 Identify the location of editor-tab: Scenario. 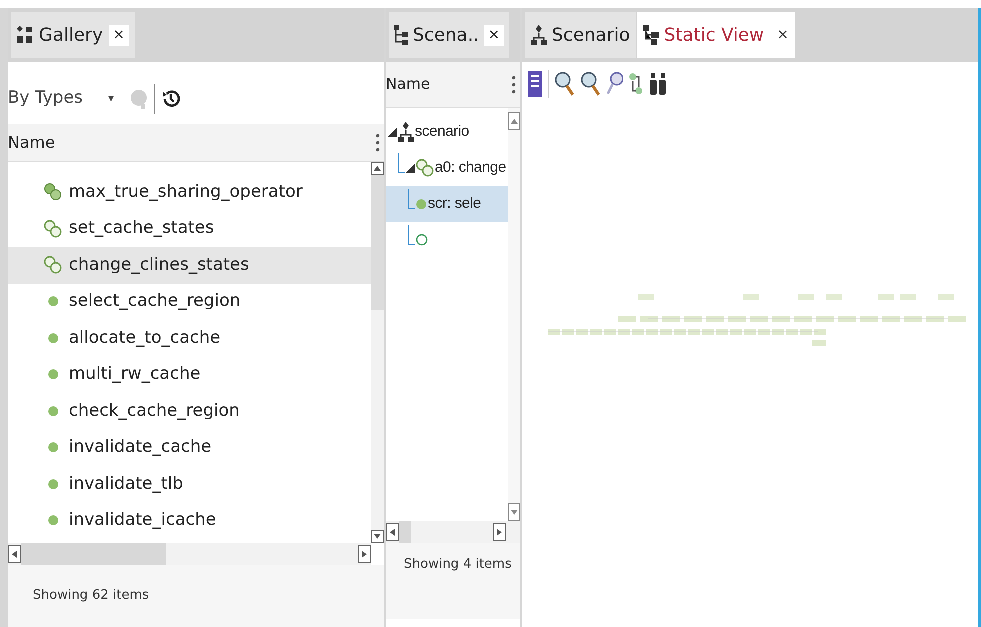
(580, 35).